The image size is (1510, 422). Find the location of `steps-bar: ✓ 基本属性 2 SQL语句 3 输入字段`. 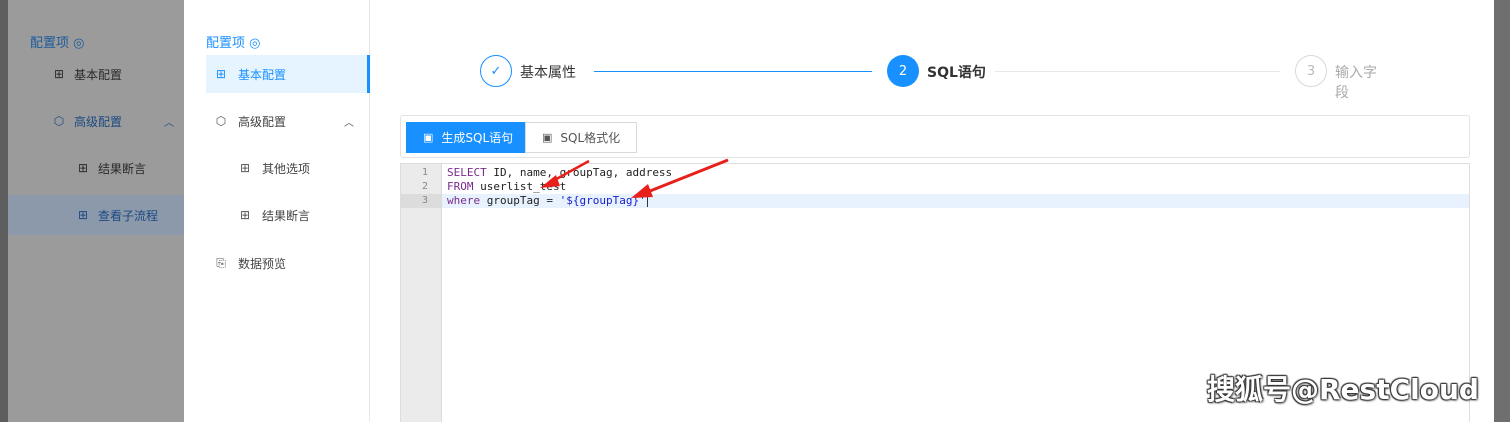

steps-bar: ✓ 基本属性 2 SQL语句 3 输入字段 is located at coordinates (935, 77).